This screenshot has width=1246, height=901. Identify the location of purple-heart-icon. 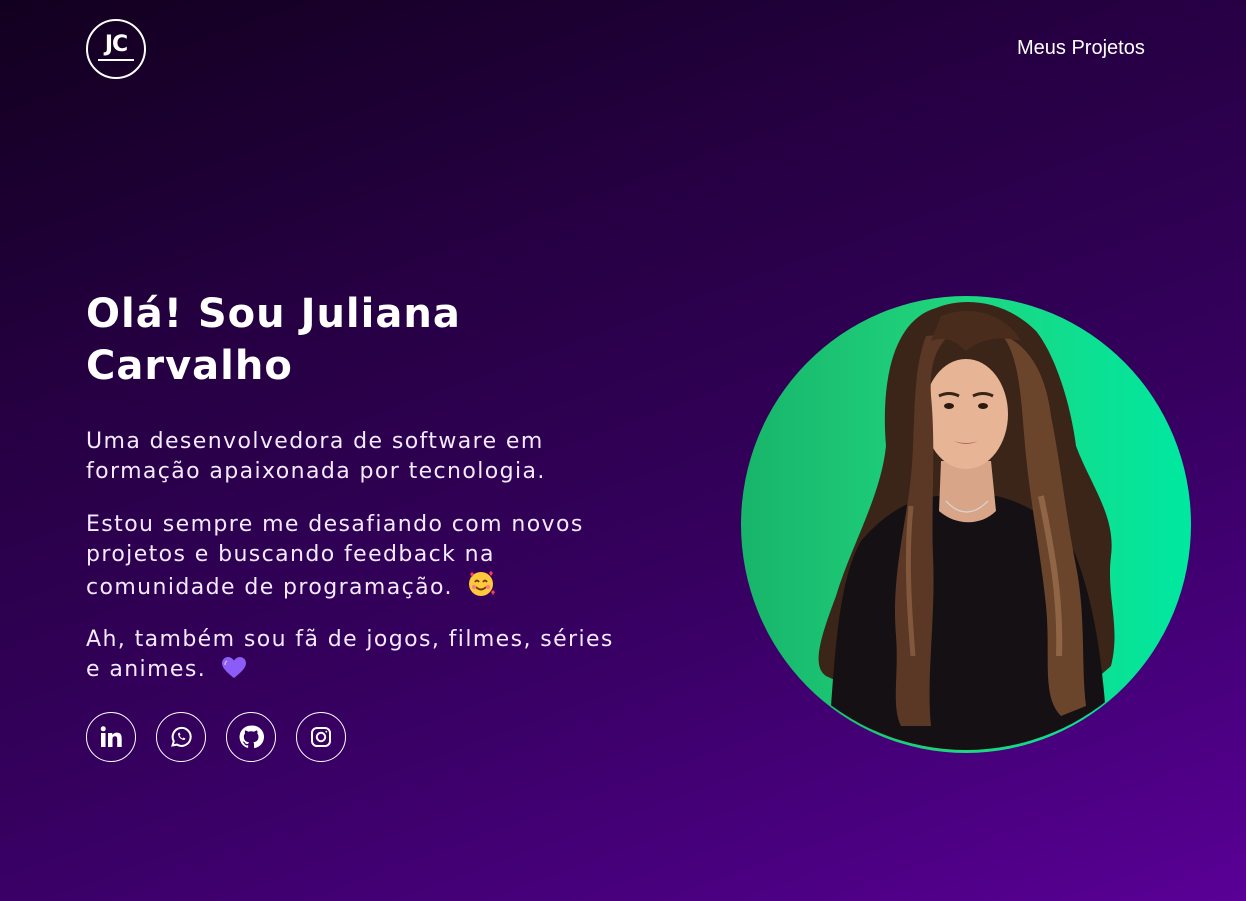
(234, 672).